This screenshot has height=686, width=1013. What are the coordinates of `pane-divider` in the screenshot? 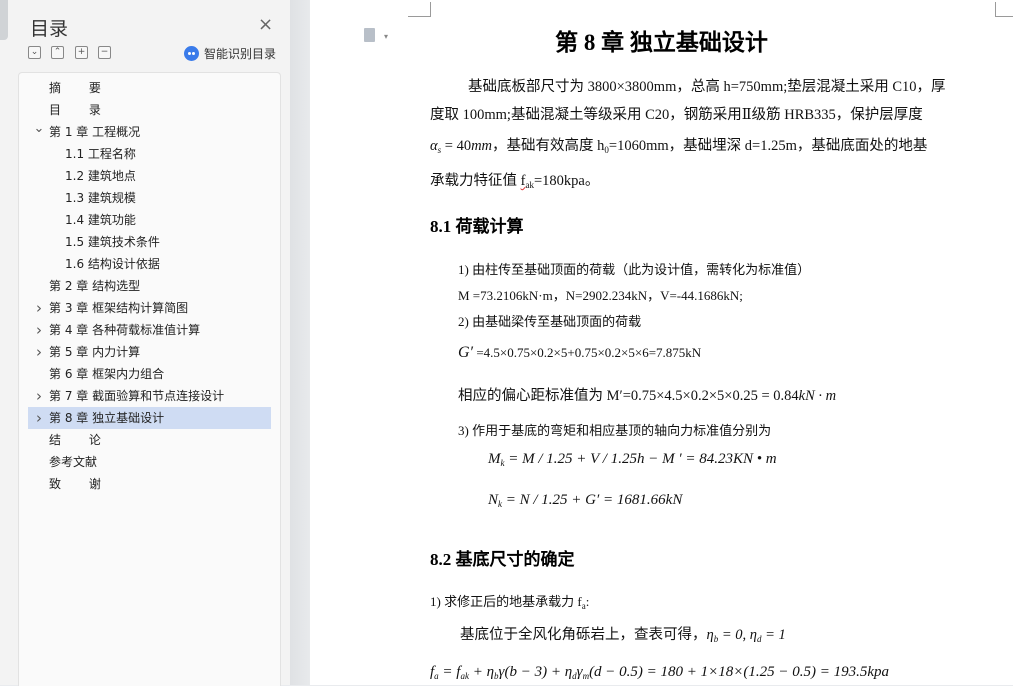 It's located at (300, 342).